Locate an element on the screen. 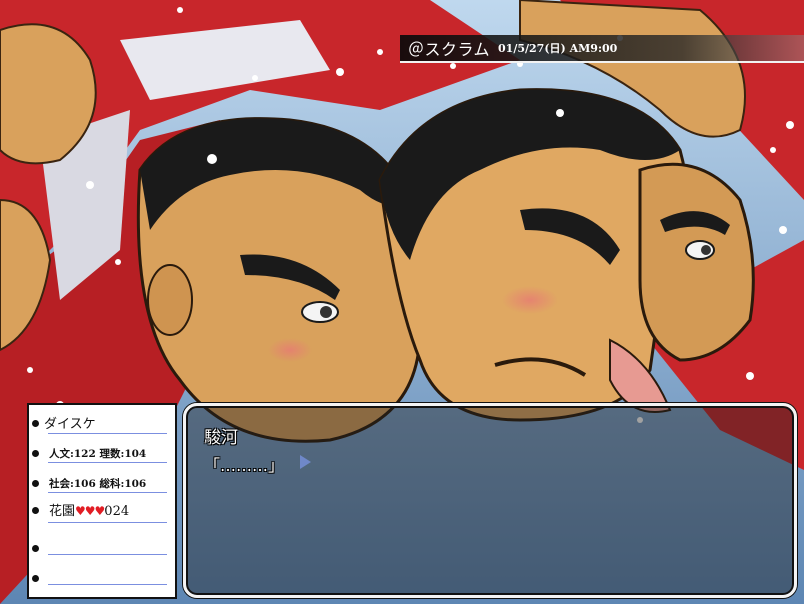 This screenshot has height=604, width=804. next-arrow-icon is located at coordinates (305, 462).